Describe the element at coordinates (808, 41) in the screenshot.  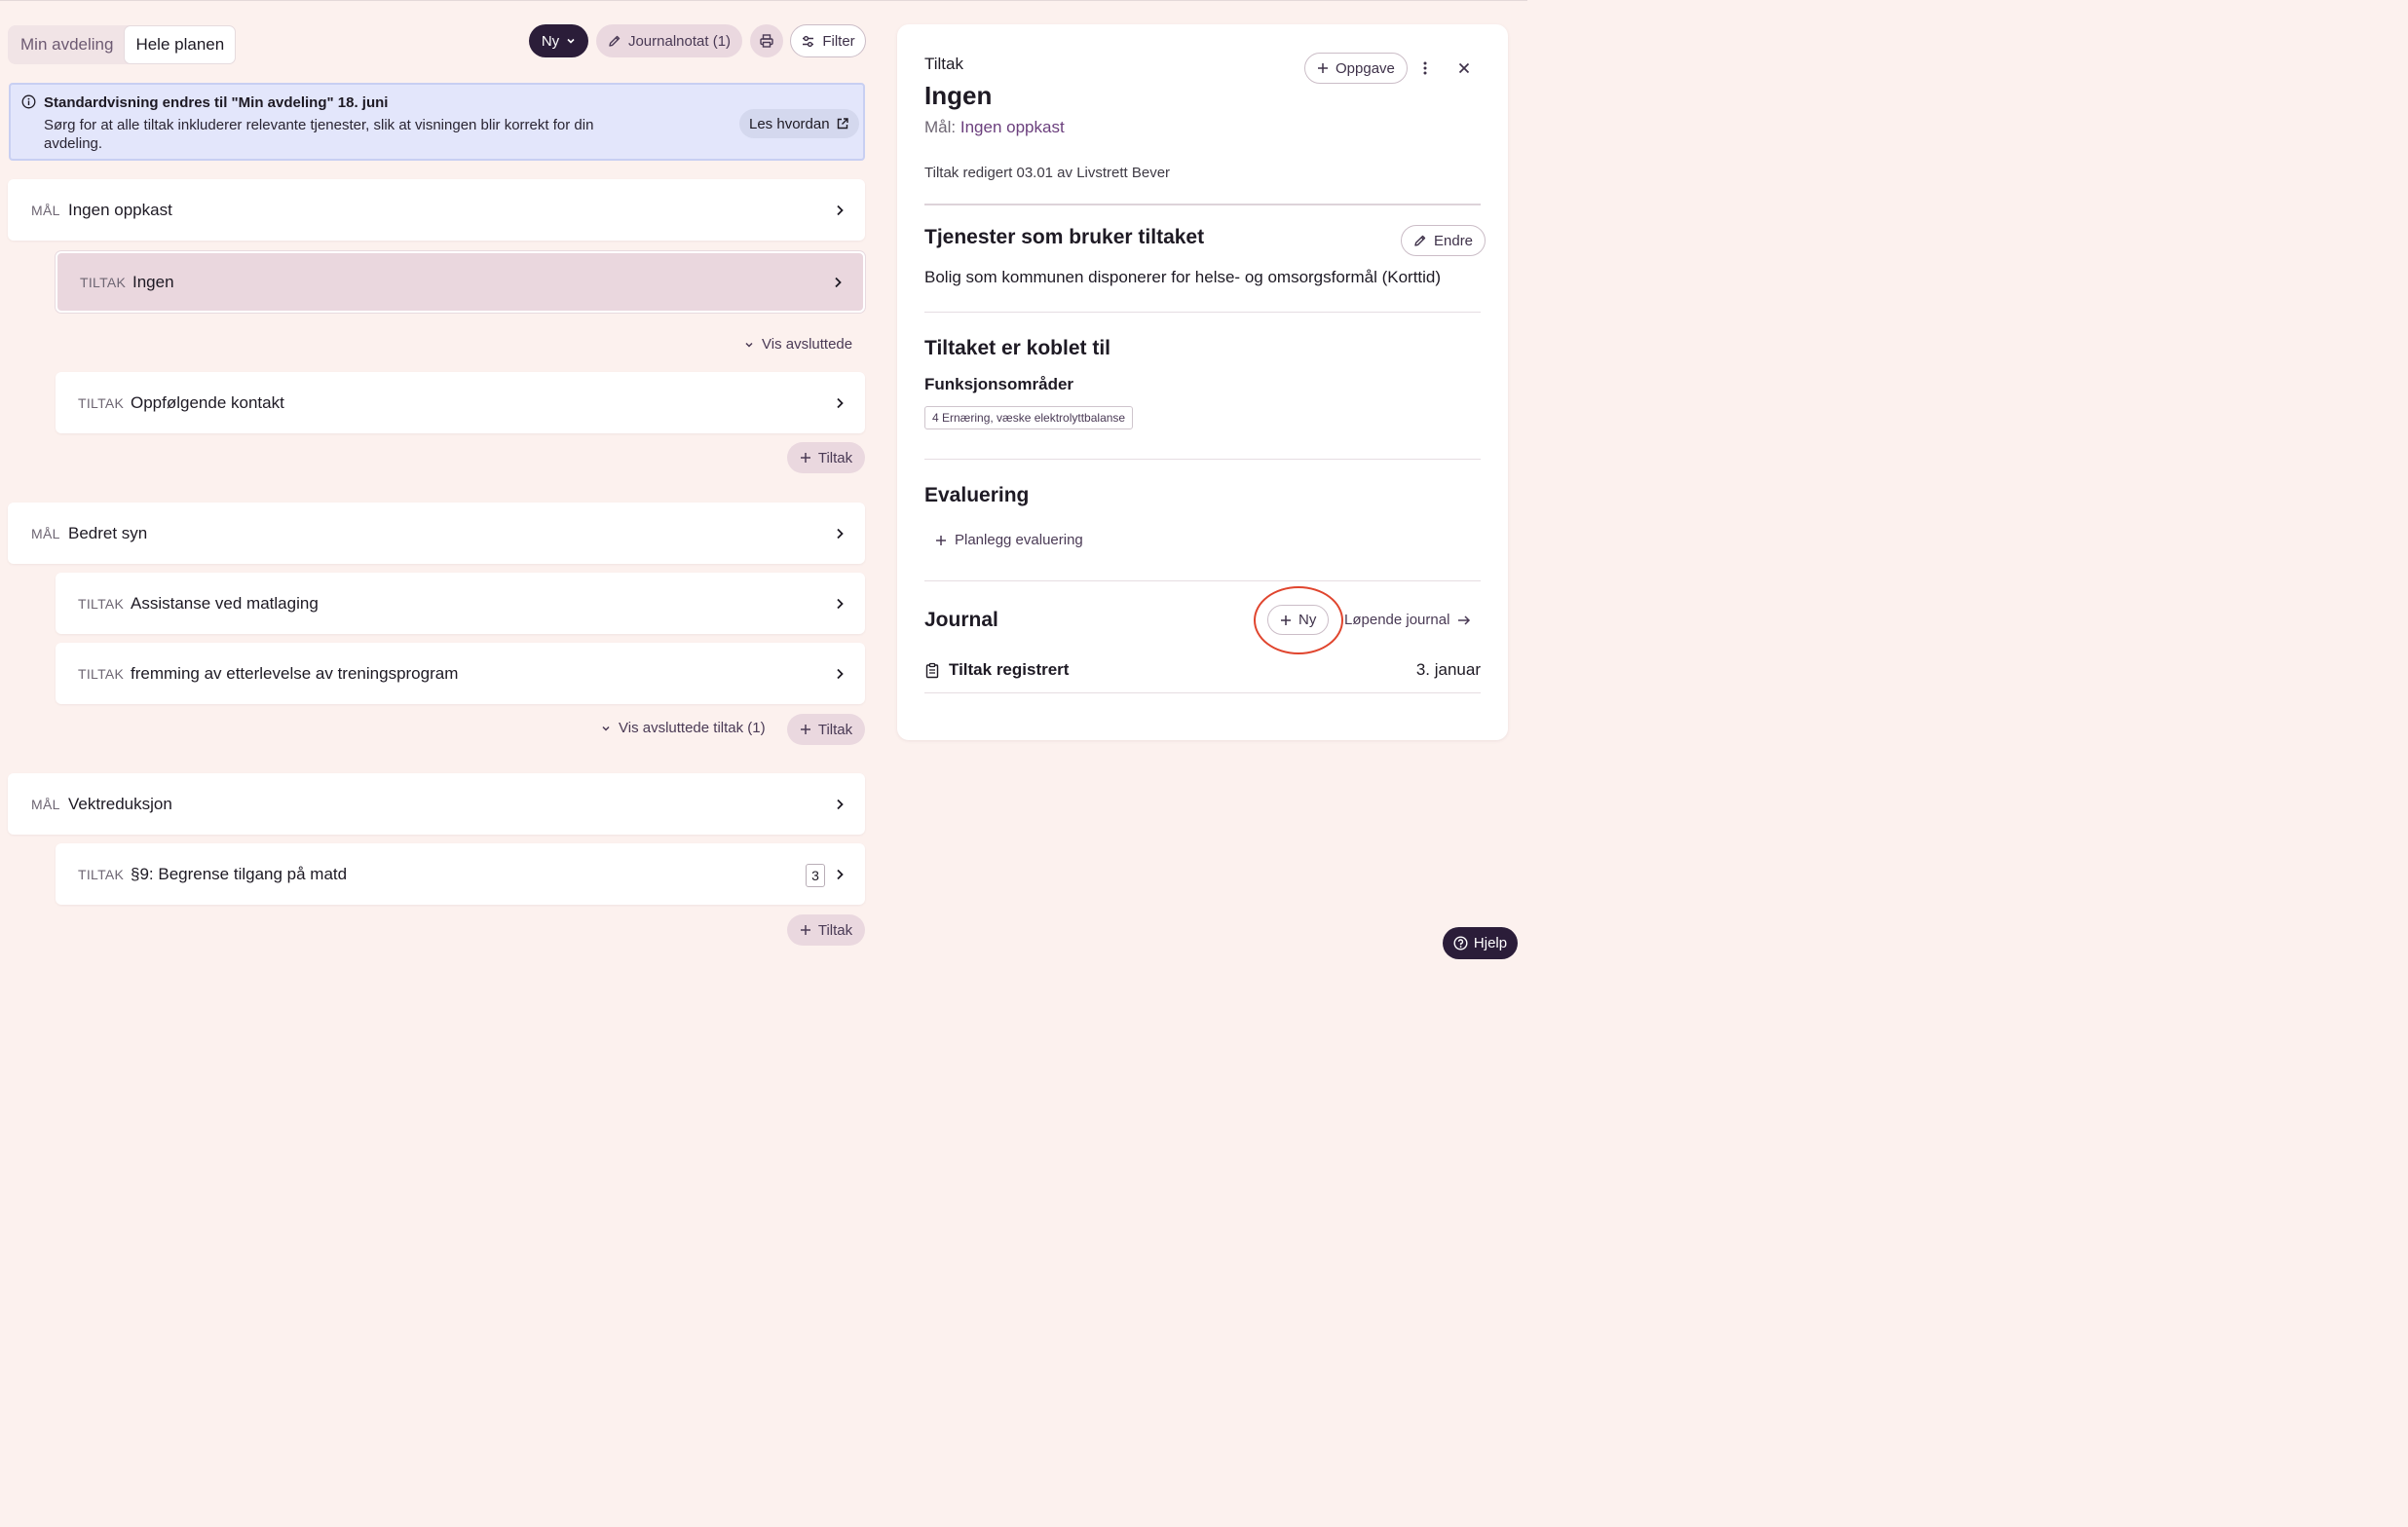
I see `sliders-icon` at that location.